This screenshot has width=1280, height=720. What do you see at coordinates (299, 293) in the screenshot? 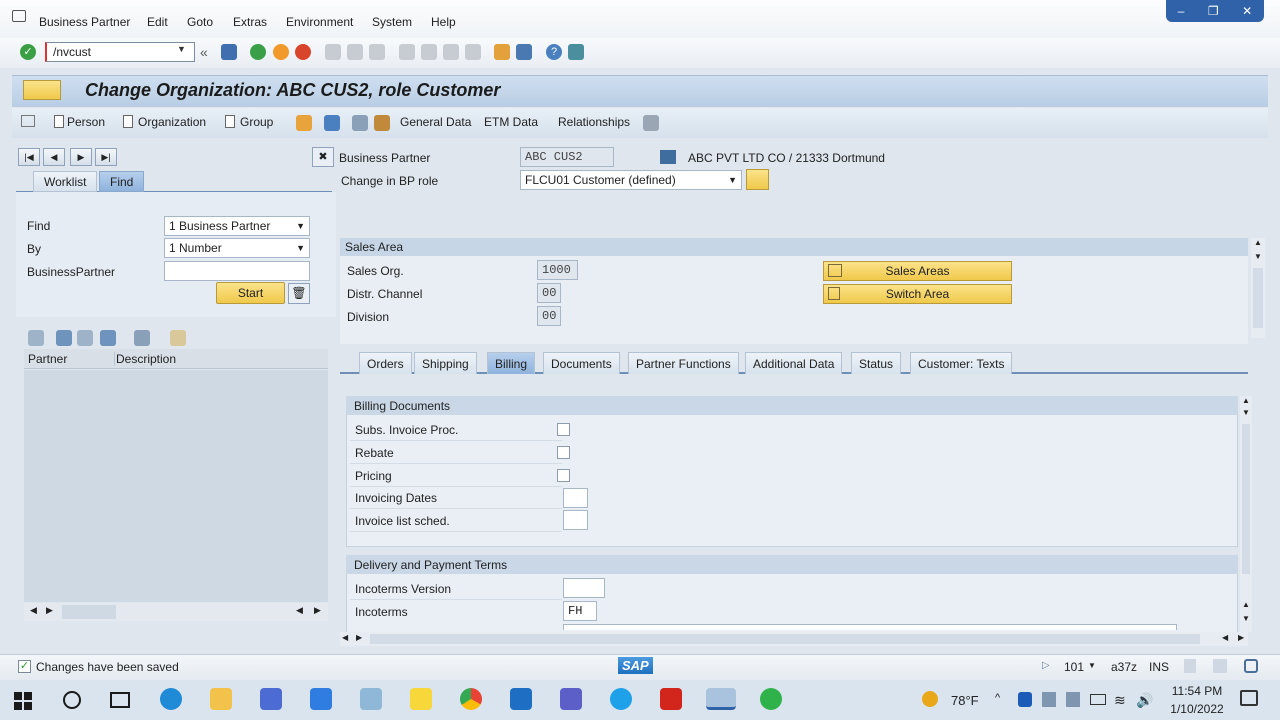
I see `trash-icon: 🗑` at bounding box center [299, 293].